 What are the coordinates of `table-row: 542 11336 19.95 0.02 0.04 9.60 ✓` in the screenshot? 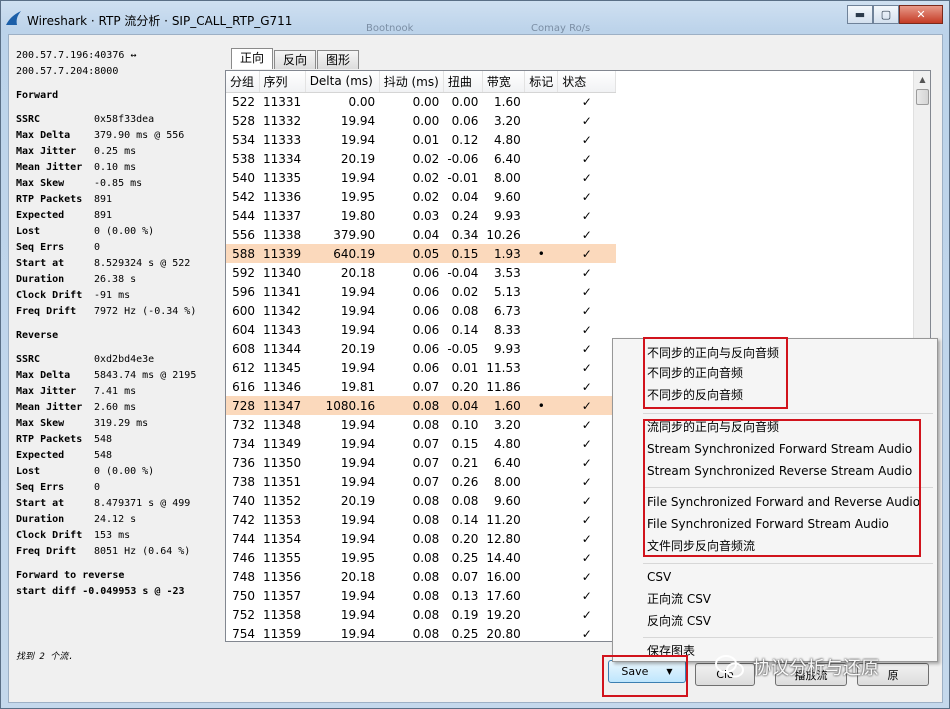 It's located at (421, 196).